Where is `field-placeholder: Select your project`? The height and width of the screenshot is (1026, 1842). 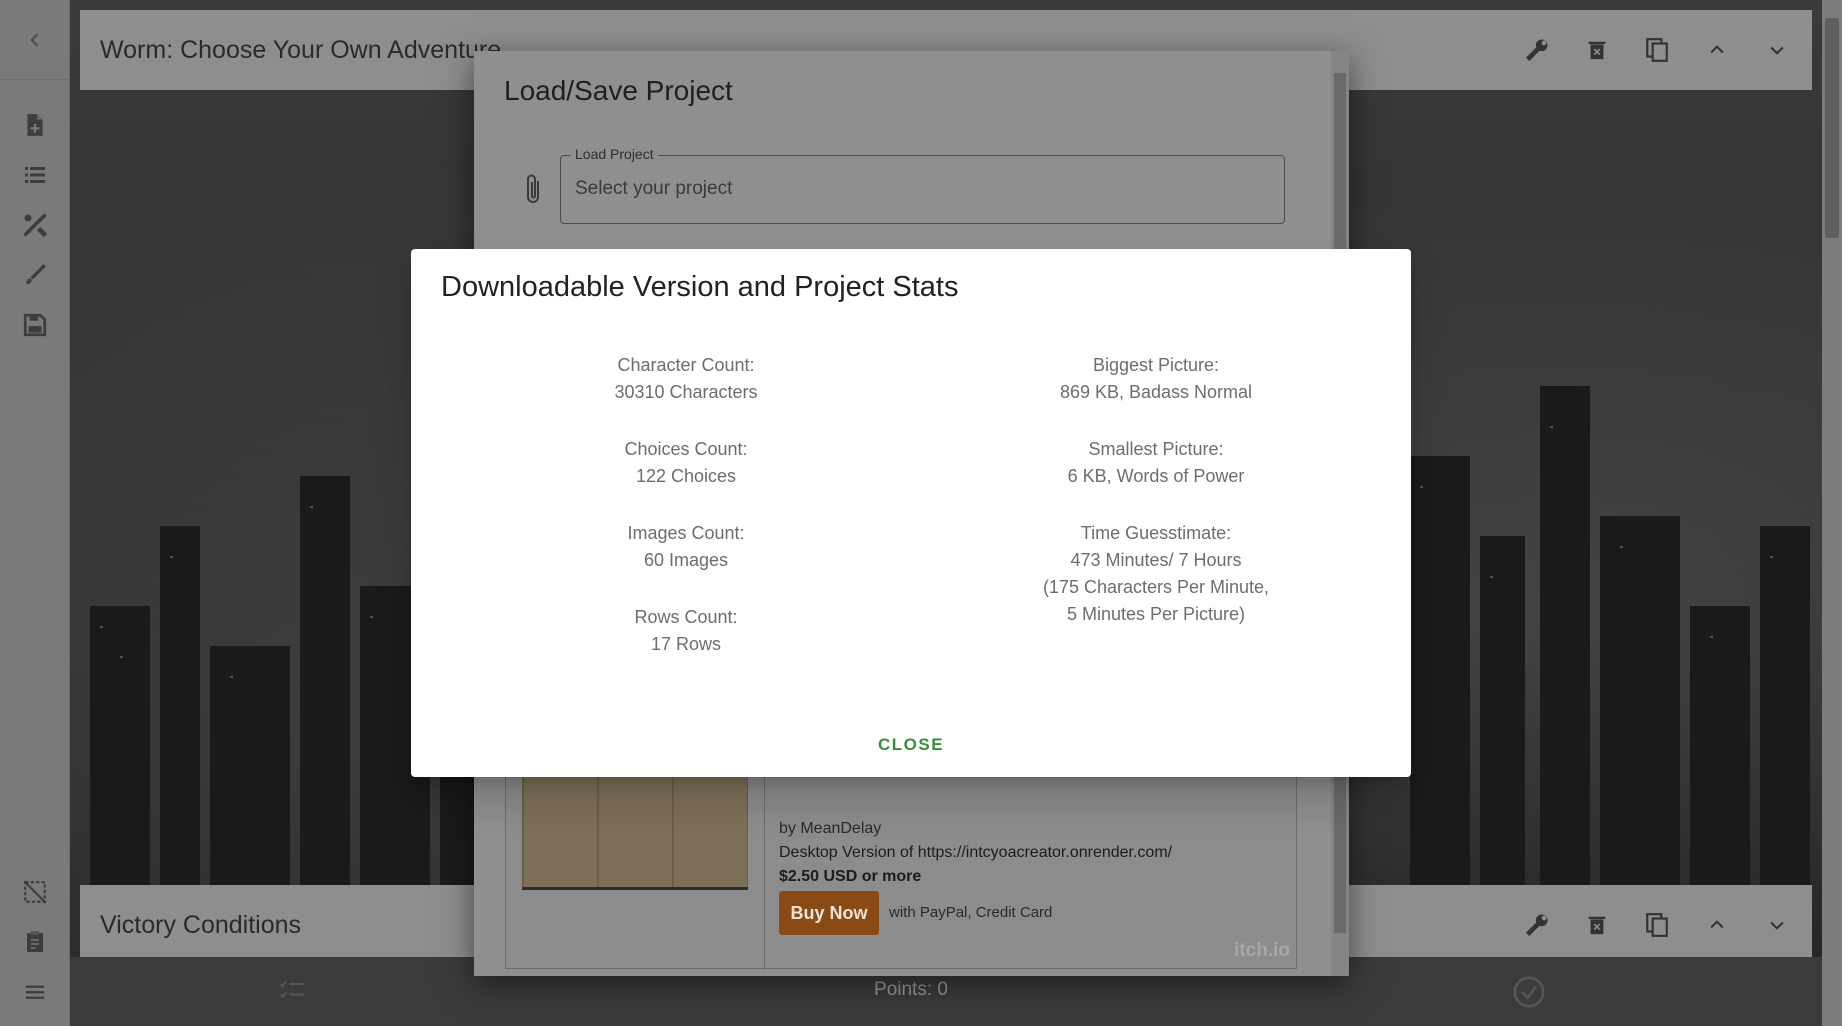 field-placeholder: Select your project is located at coordinates (654, 188).